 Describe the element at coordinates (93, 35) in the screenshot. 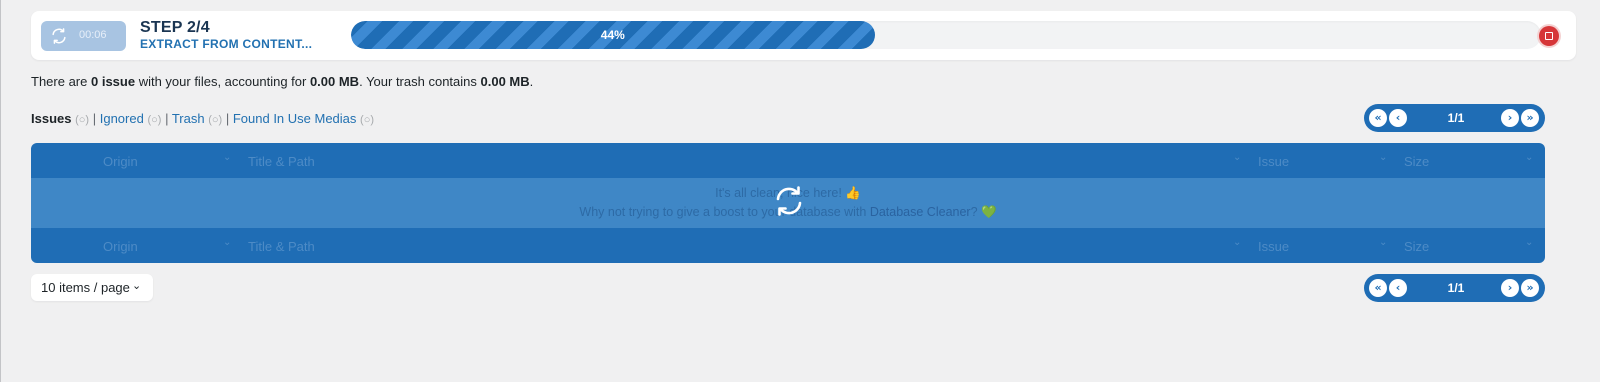

I see `timer-value: 00:06` at that location.